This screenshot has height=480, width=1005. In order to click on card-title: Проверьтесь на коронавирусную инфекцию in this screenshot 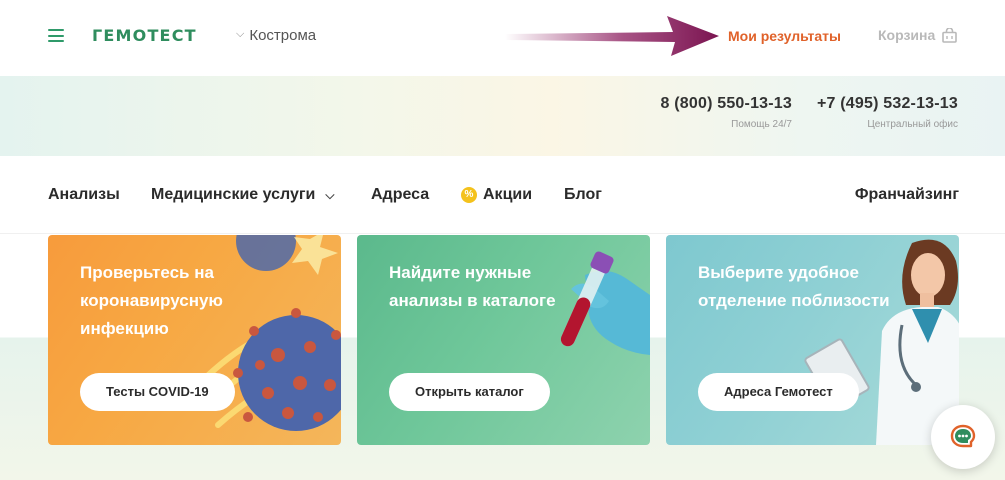, I will do `click(151, 300)`.